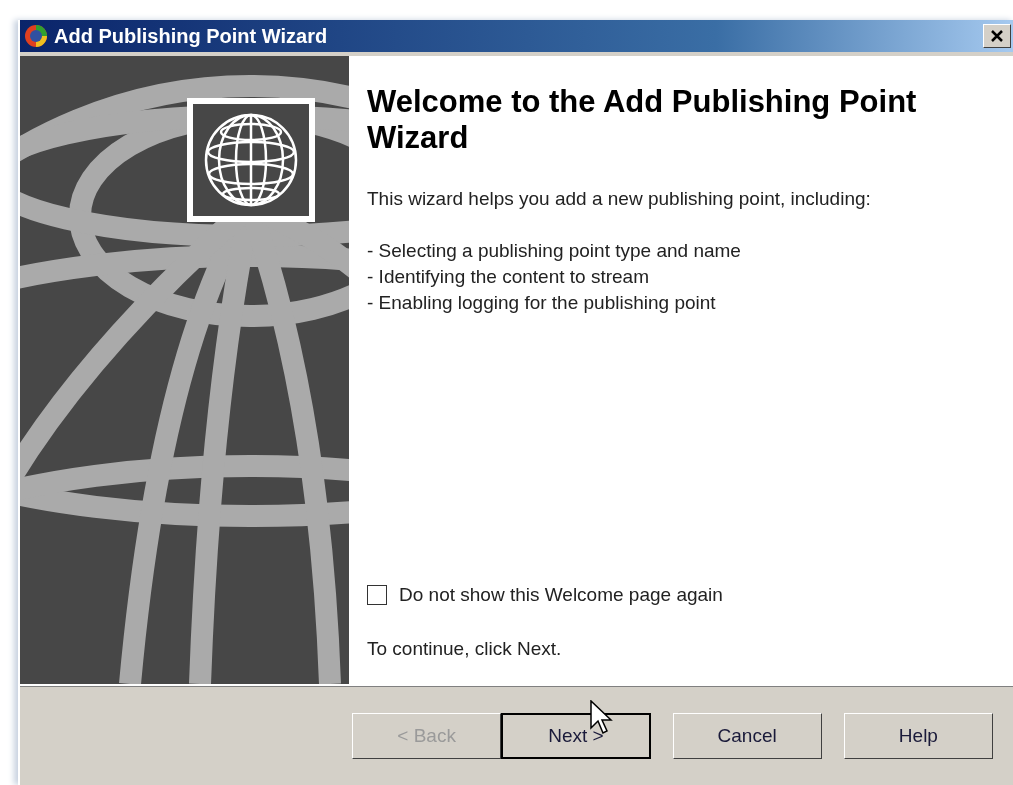  Describe the element at coordinates (619, 199) in the screenshot. I see `intro-text: This wizard helps you add a new publishing point, including:` at that location.